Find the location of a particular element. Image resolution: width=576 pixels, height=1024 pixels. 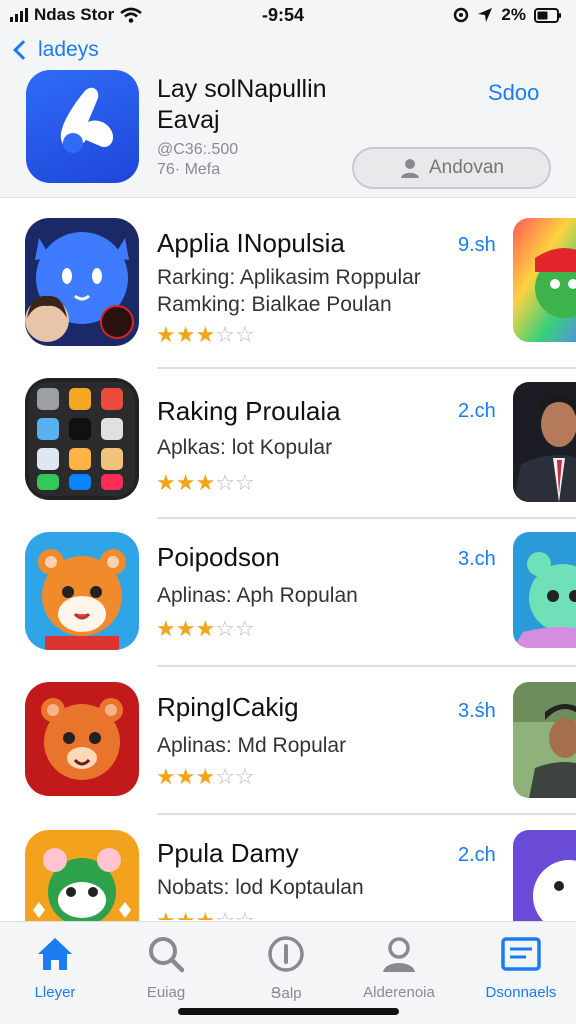

app-icon-hamster is located at coordinates (82, 591).